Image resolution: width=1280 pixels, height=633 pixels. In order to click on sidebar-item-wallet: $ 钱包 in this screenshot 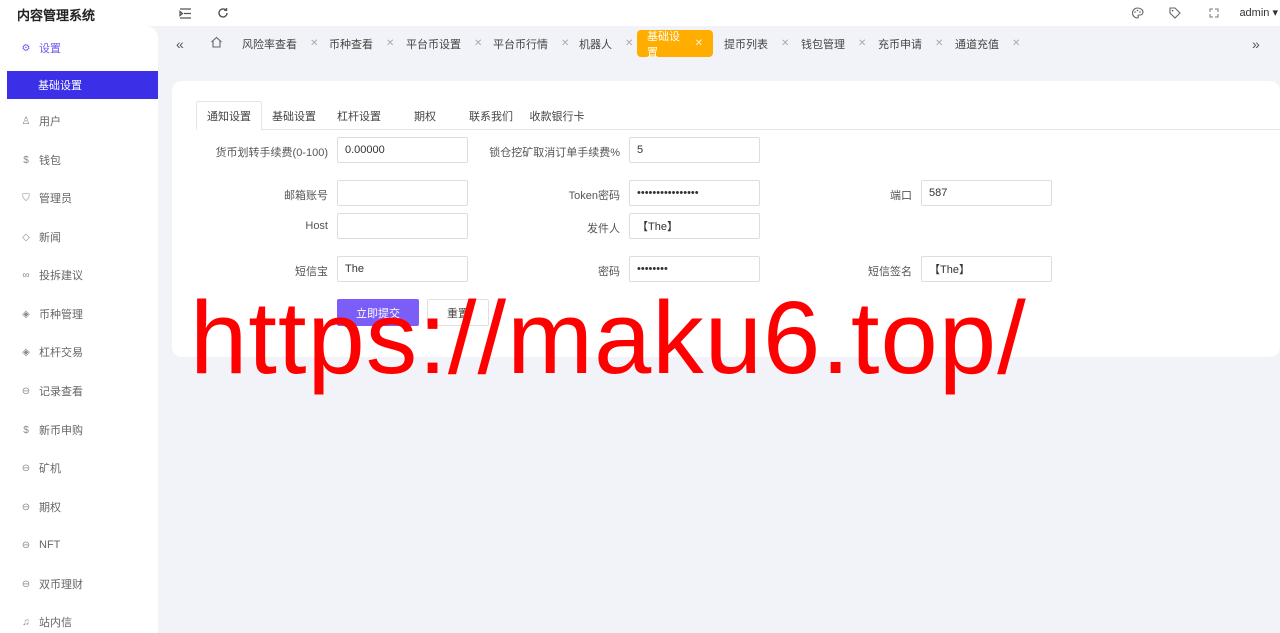, I will do `click(40, 160)`.